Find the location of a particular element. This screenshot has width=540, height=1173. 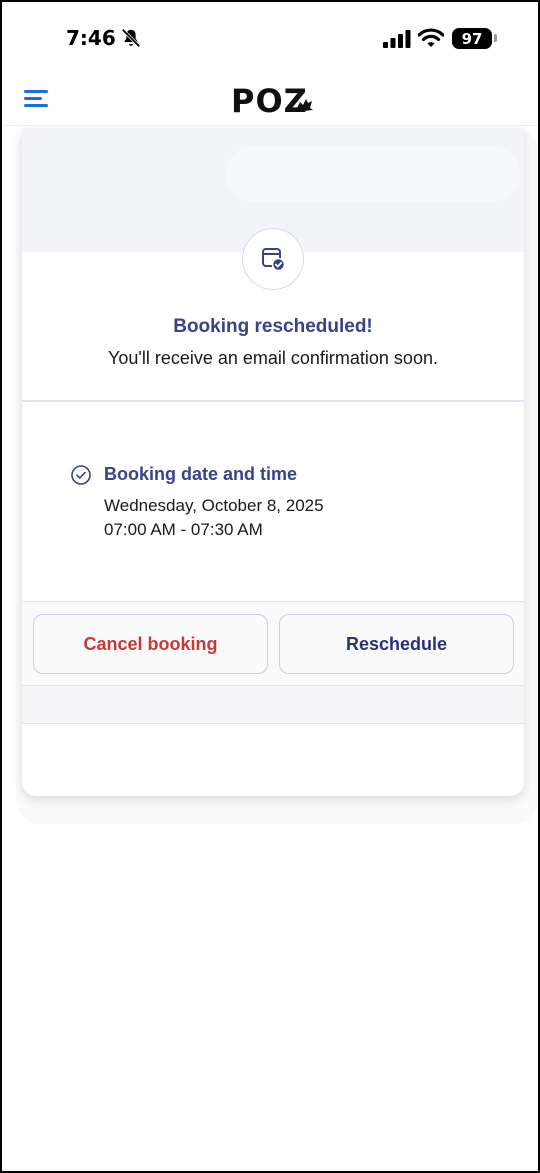

calendar-check-badge is located at coordinates (273, 259).